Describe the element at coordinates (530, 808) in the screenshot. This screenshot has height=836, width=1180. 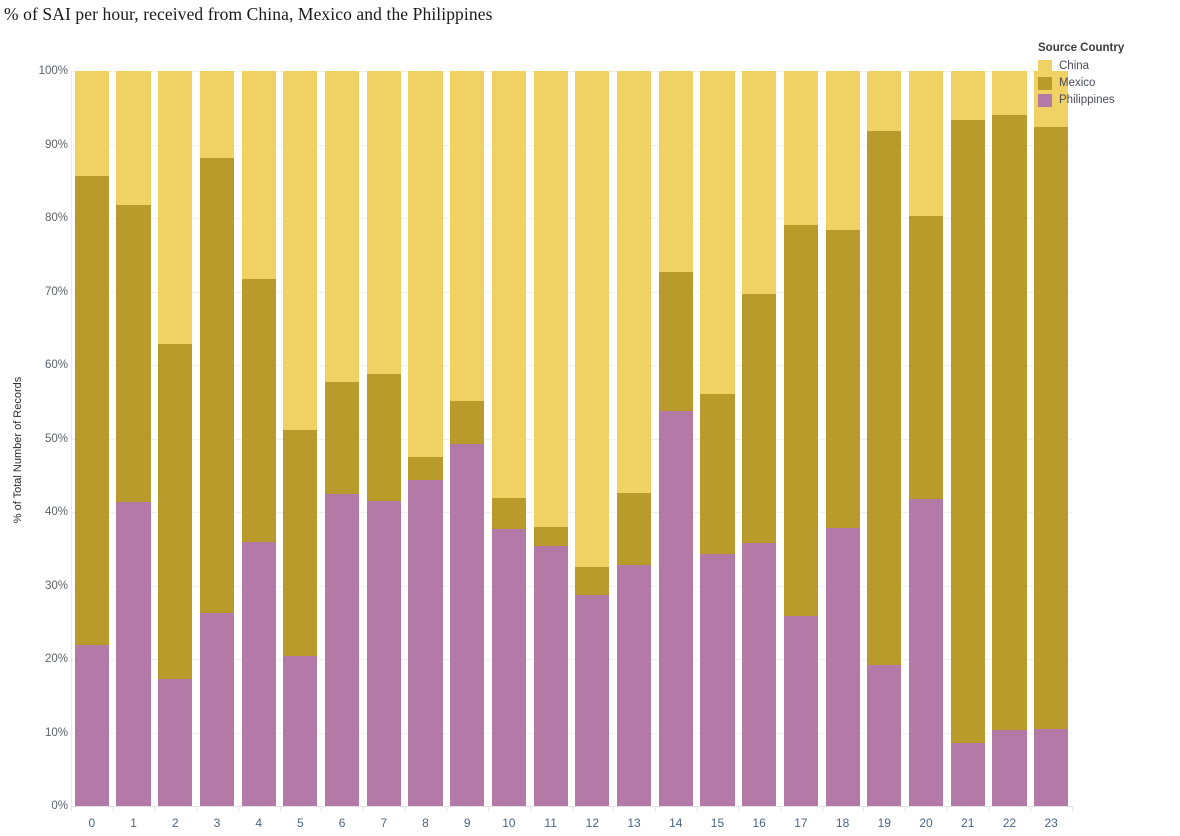
I see `x-axis-tick-mark` at that location.